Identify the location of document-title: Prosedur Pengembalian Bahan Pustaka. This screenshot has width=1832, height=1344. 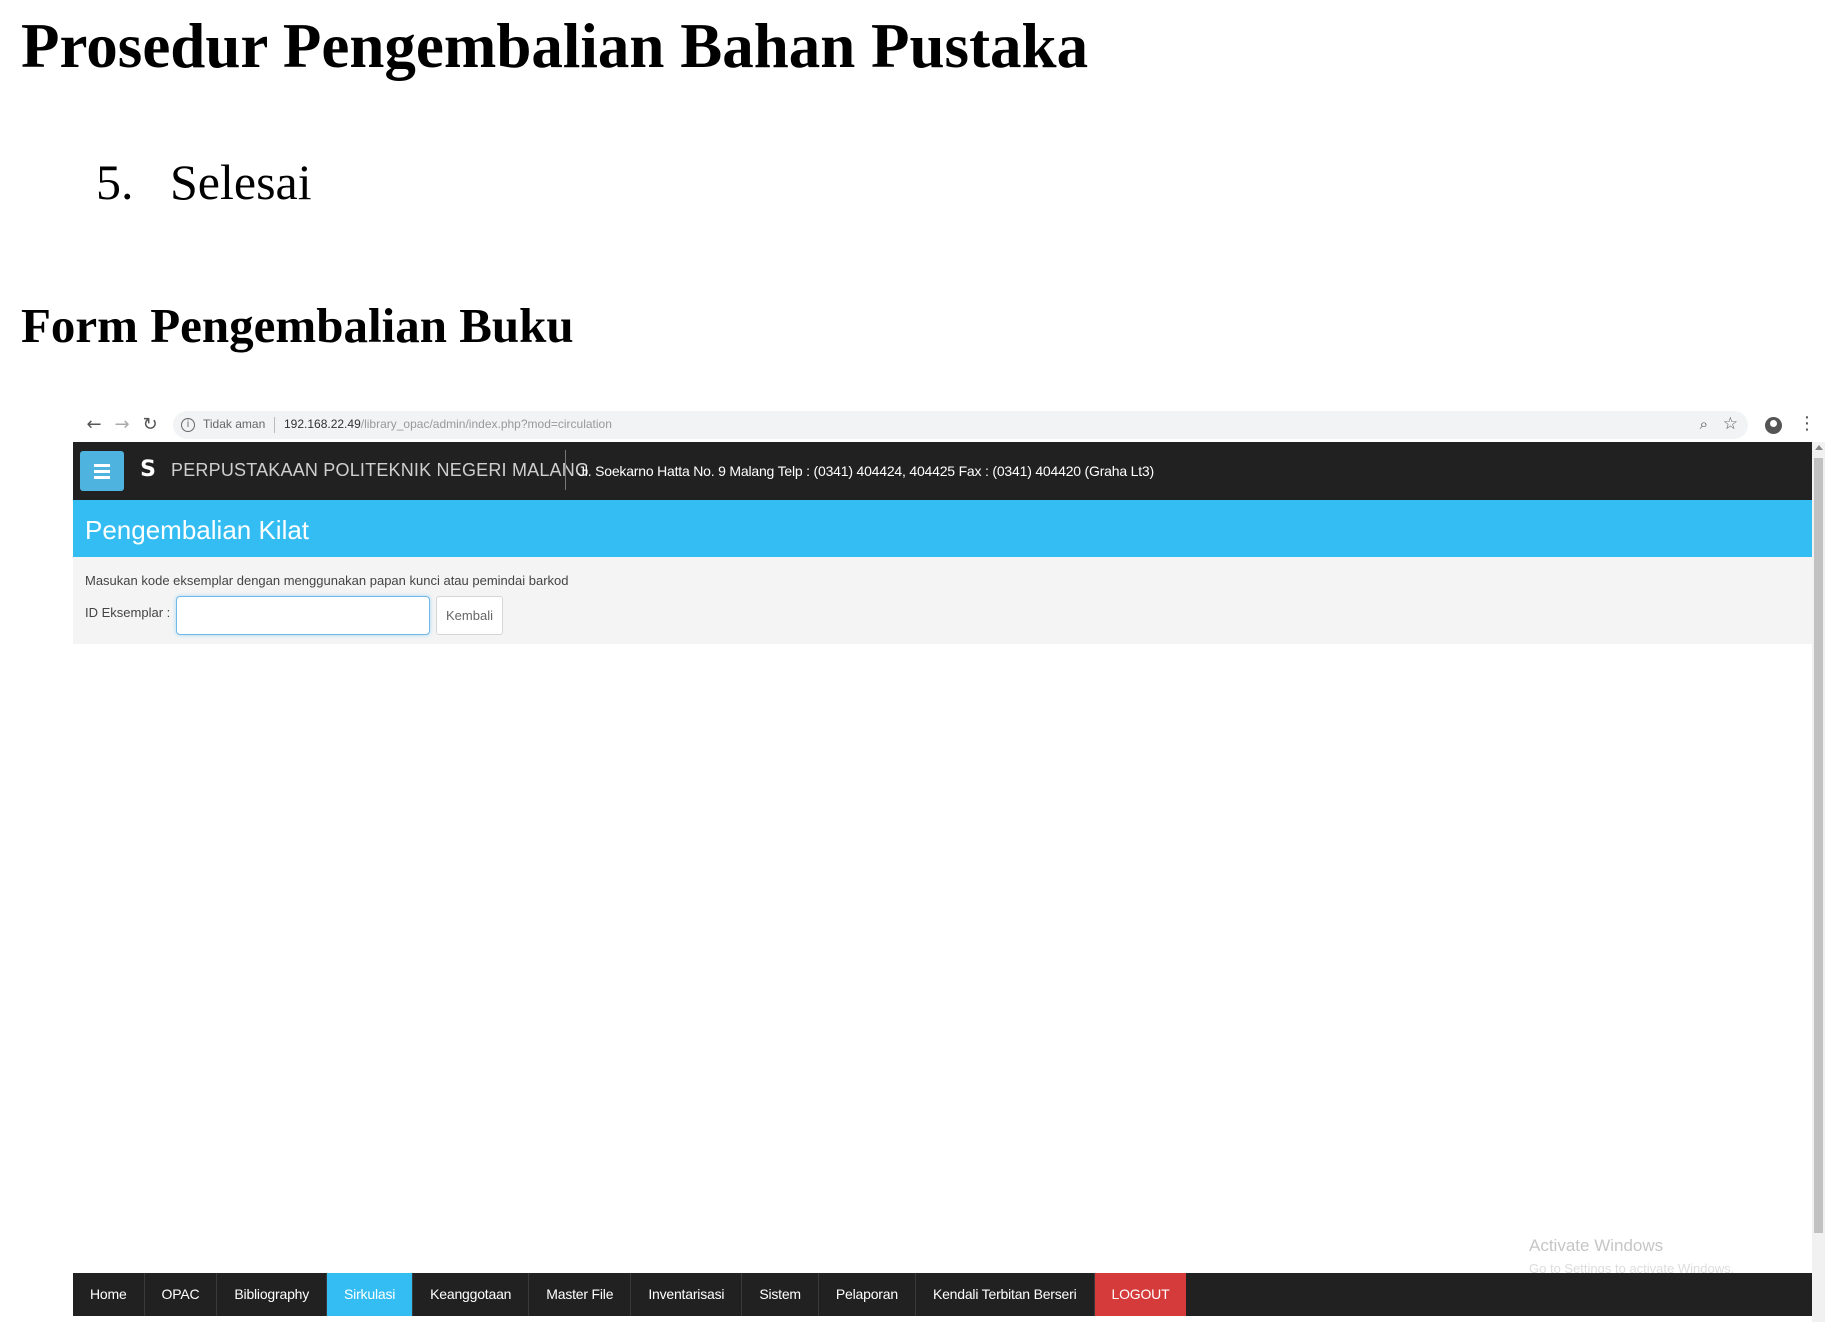
(555, 46).